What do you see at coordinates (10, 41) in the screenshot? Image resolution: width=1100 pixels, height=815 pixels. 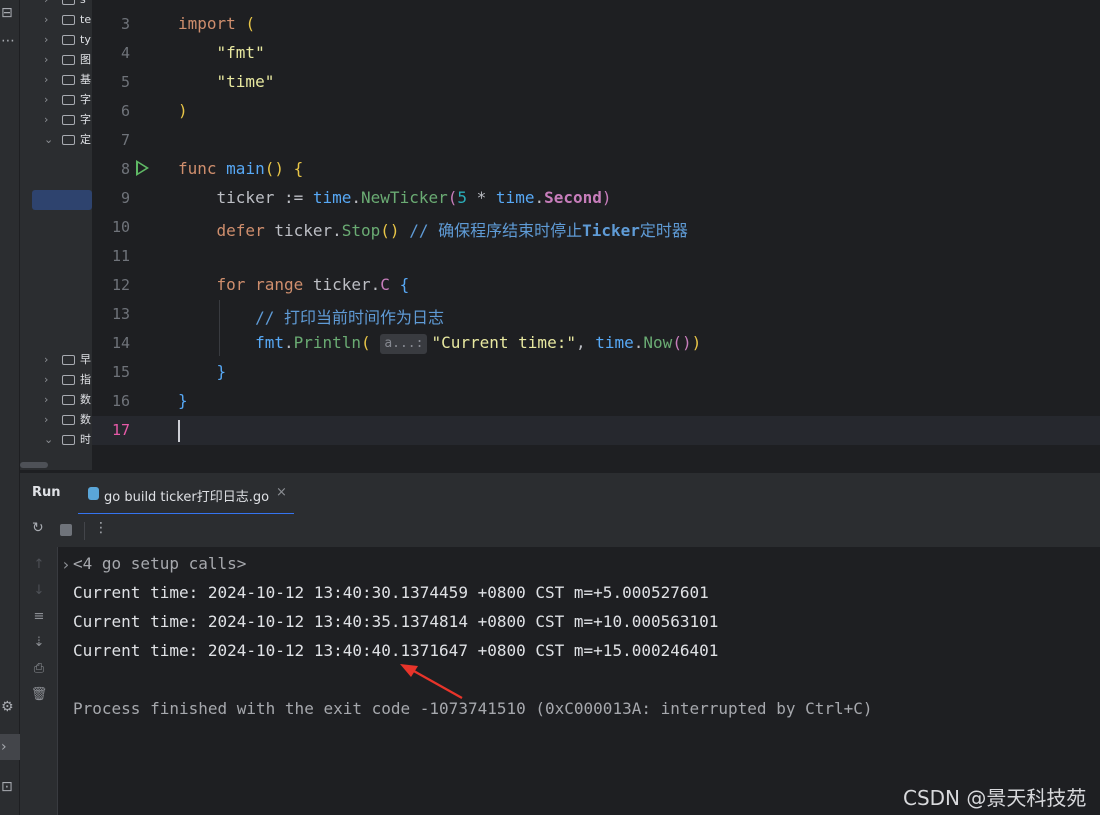 I see `more-tools-icon: ⋯` at bounding box center [10, 41].